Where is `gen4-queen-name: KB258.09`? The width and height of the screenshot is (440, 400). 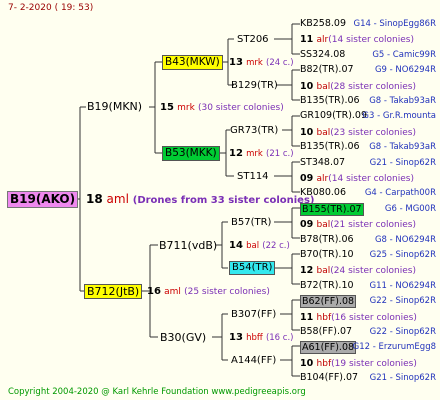 gen4-queen-name: KB258.09 is located at coordinates (323, 23).